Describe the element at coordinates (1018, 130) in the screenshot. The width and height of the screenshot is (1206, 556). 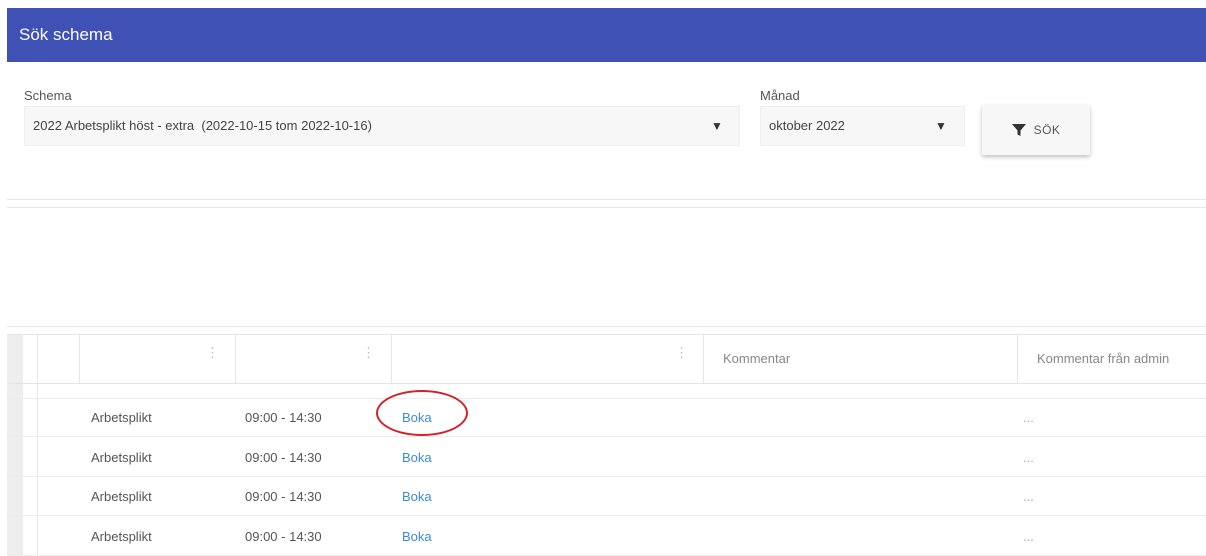
I see `filter-icon` at that location.